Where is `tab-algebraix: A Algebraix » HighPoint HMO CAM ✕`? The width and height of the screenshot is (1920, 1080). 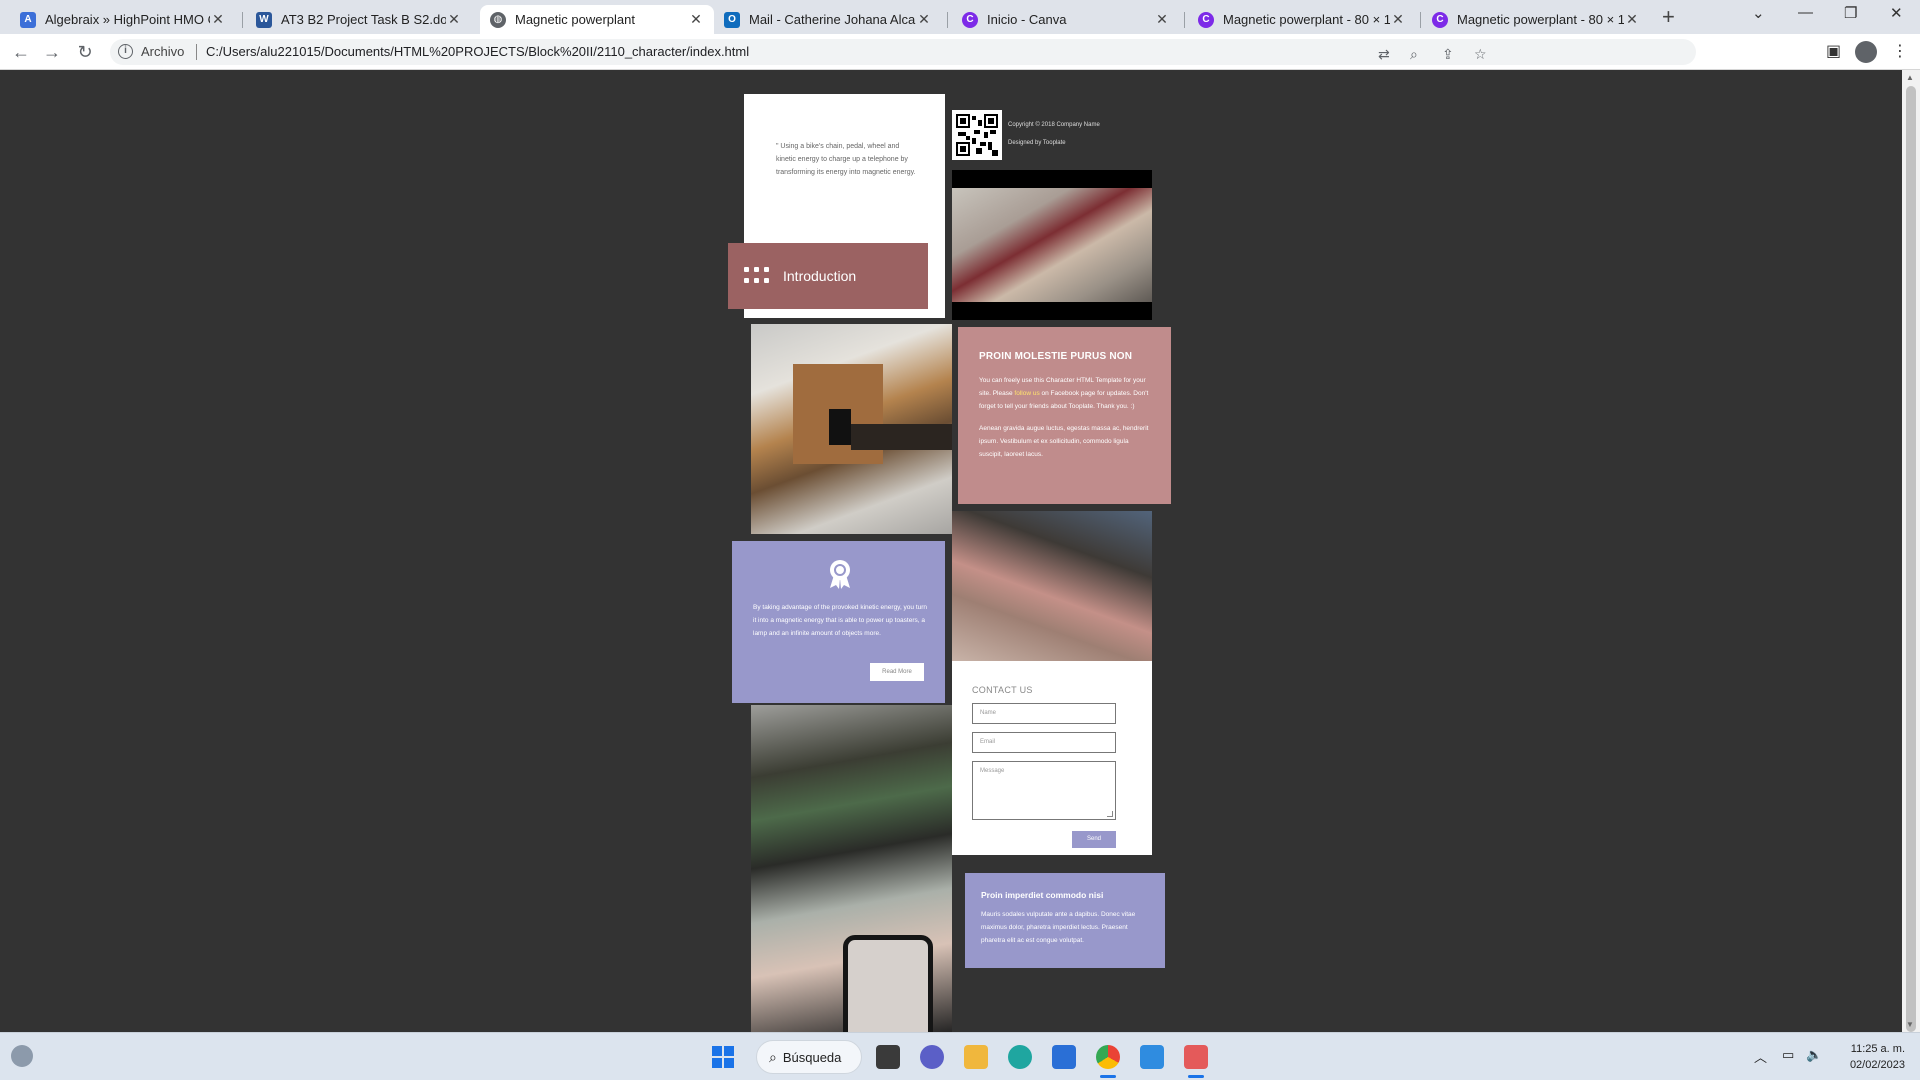
tab-algebraix: A Algebraix » HighPoint HMO CAM ✕ is located at coordinates (123, 19).